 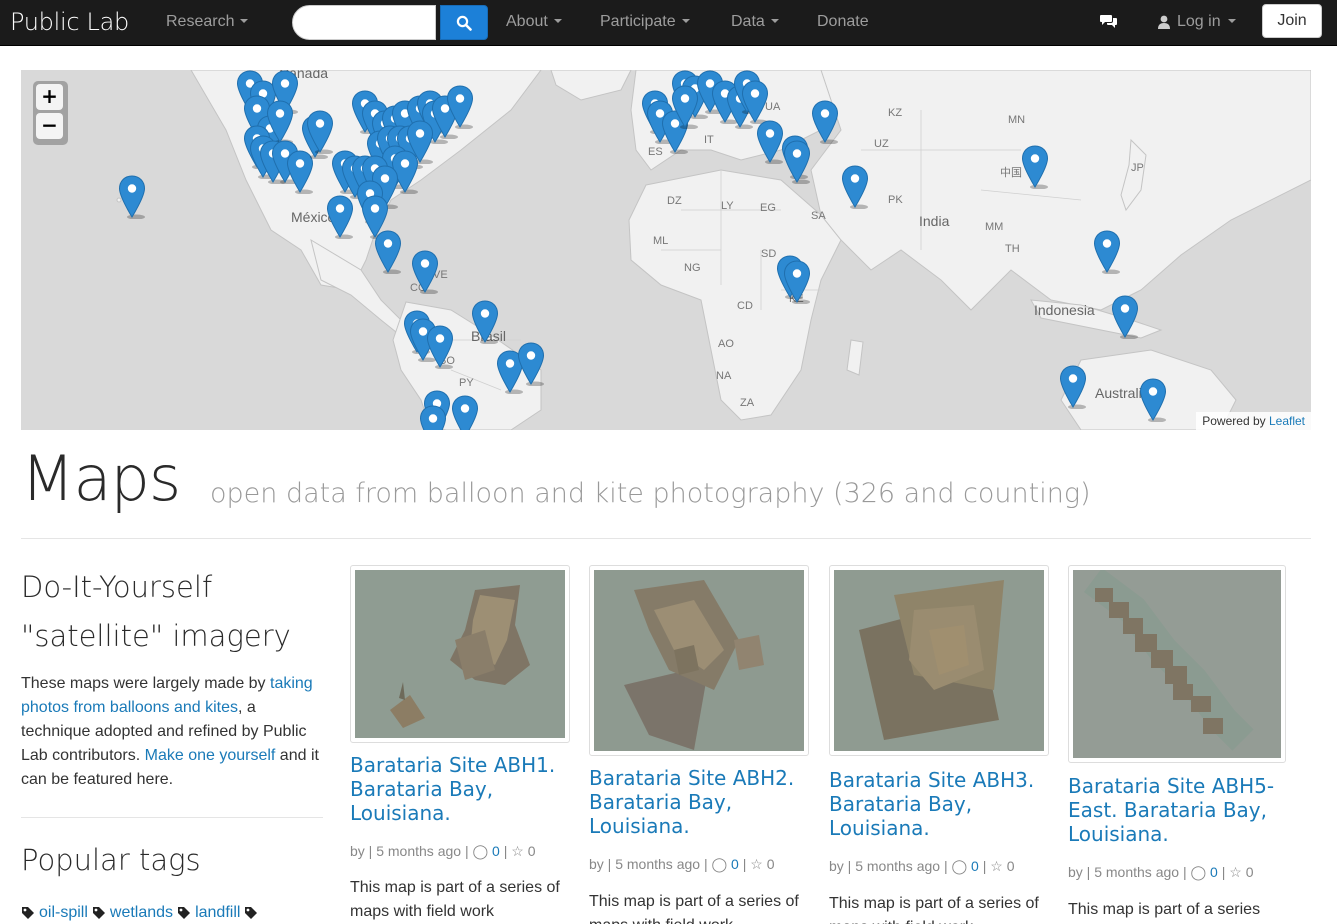 I want to click on tag-item: wetlands, so click(x=132, y=913).